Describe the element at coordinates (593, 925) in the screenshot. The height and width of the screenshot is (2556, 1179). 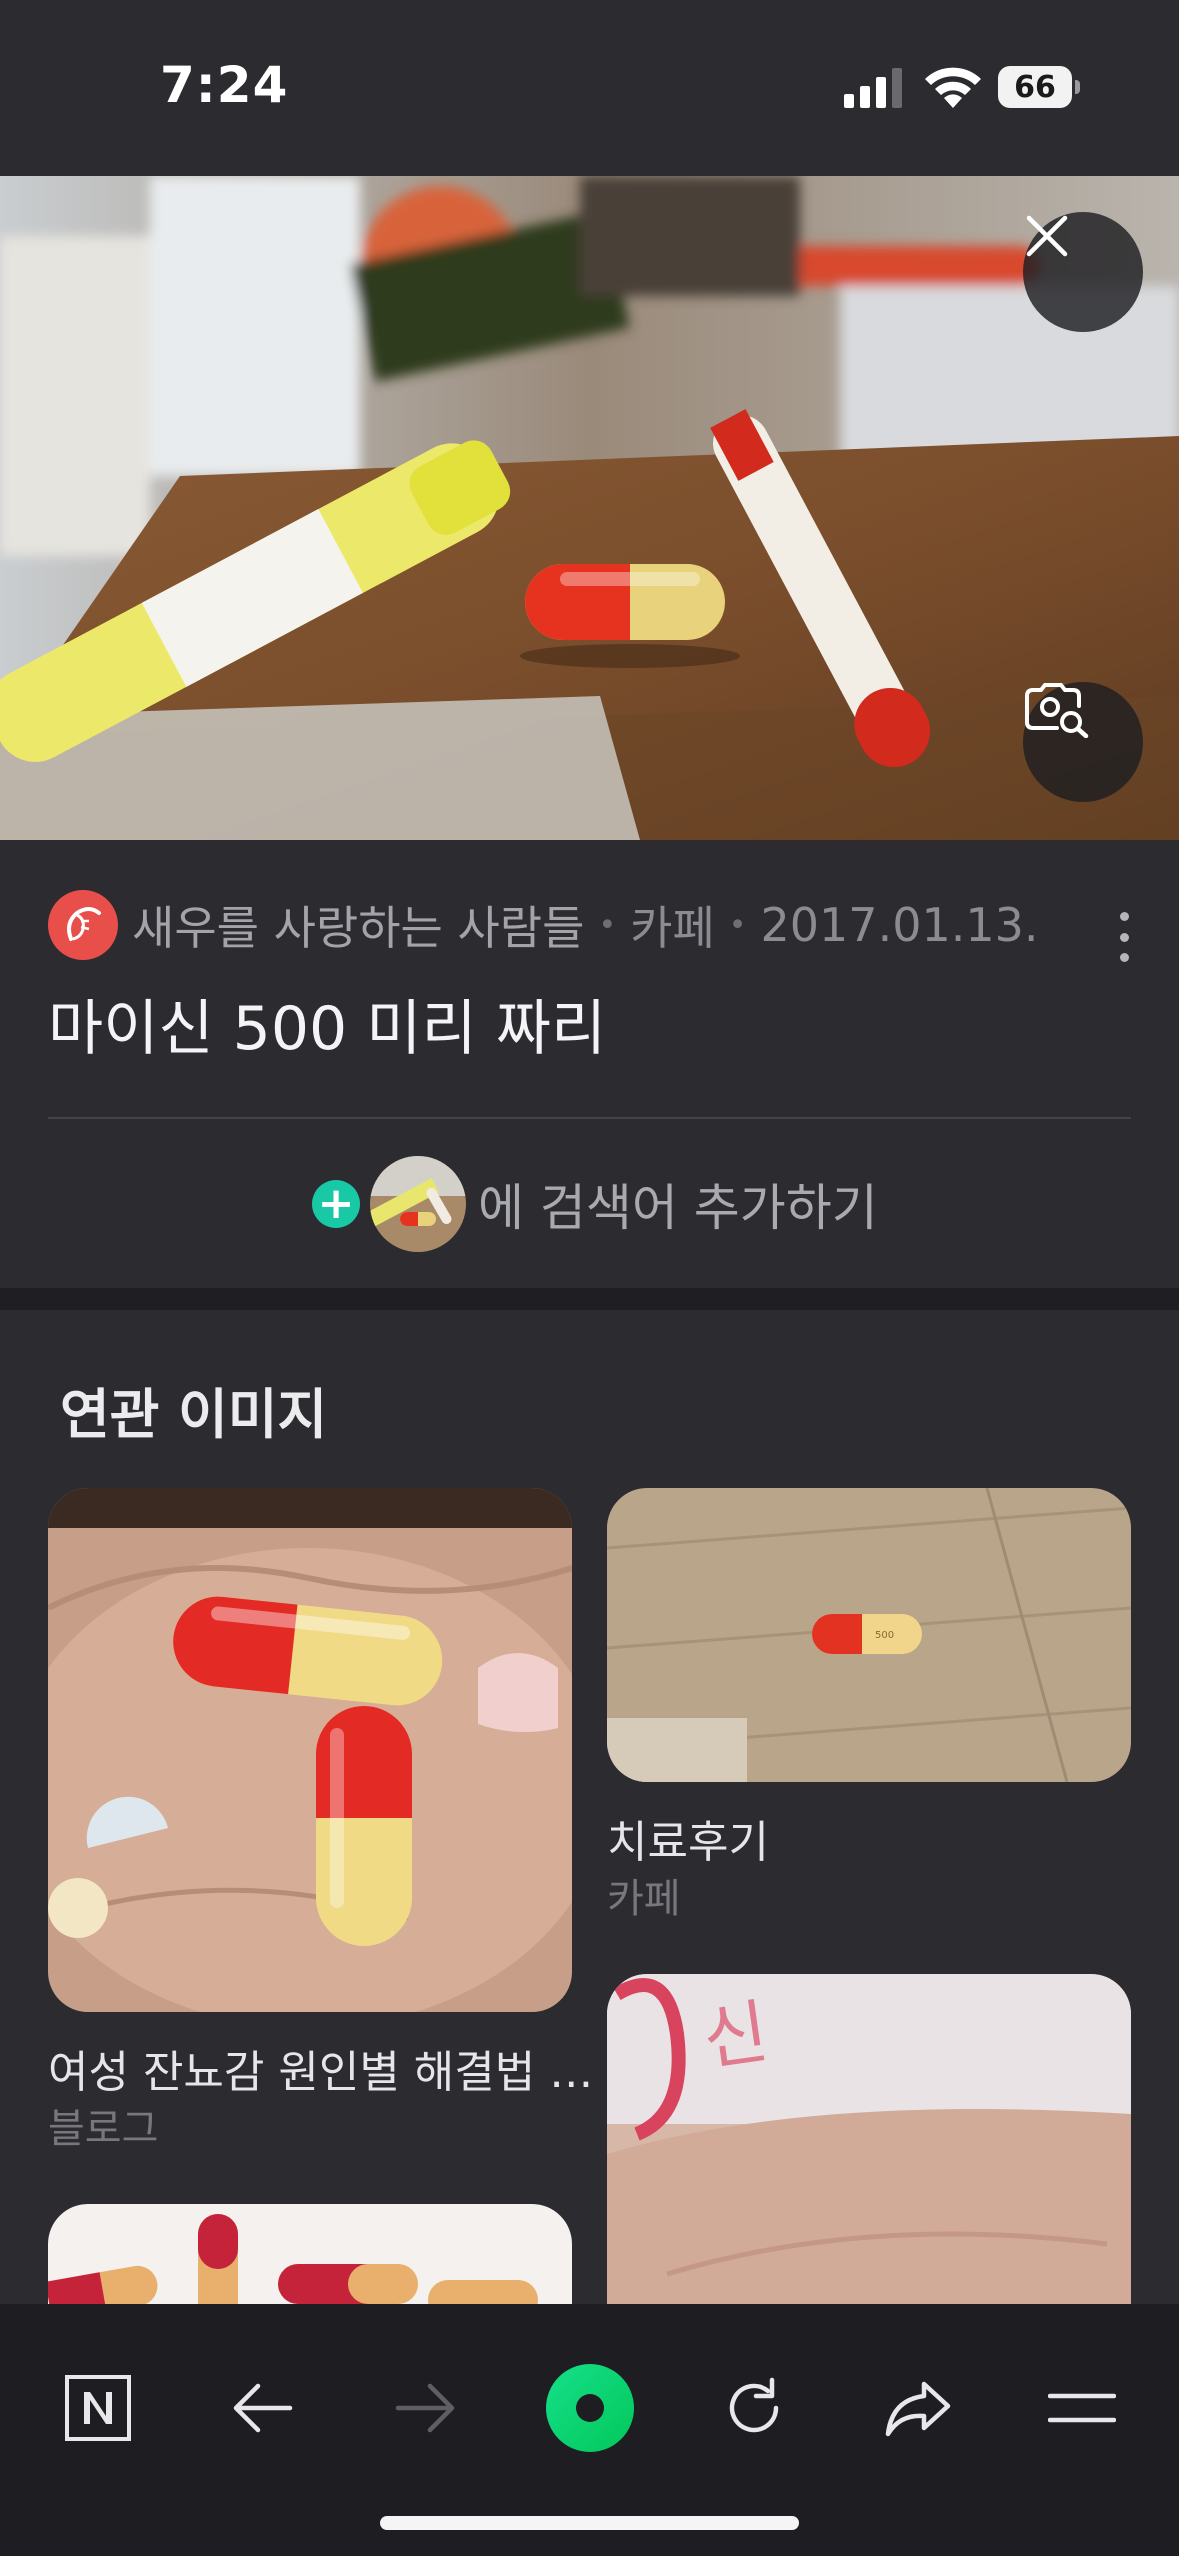
I see `source-row: 새우를 사랑하는 사람들 • 카페 • 2017.01.13.` at that location.